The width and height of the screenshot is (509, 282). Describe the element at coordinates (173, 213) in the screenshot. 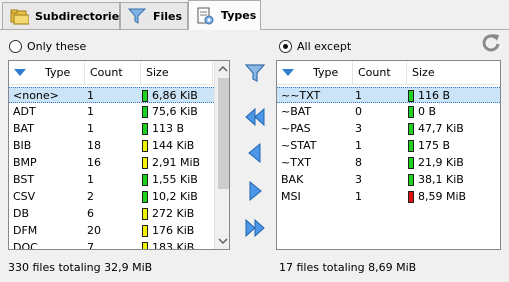

I see `size-value: 272 KiB` at that location.